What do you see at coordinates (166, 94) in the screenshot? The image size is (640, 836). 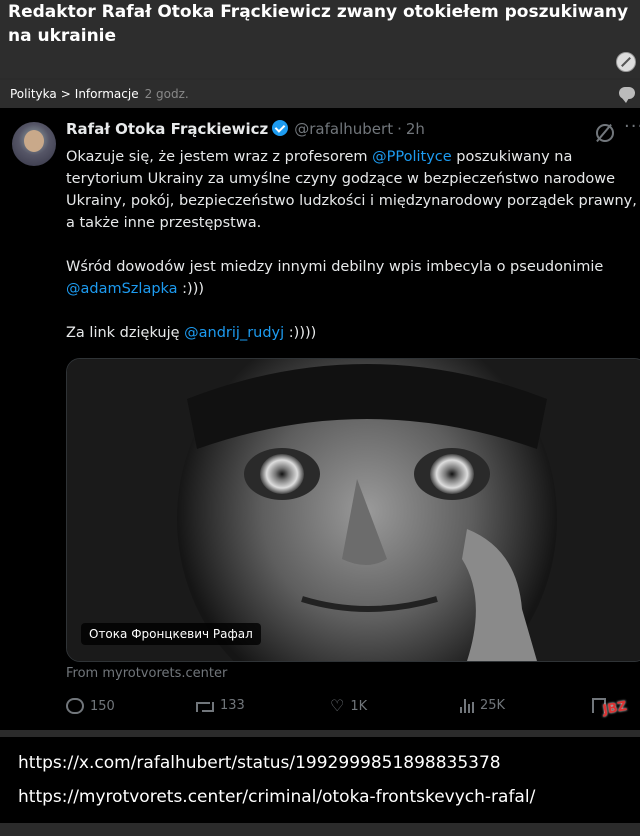 I see `post-time: 2 godz.` at bounding box center [166, 94].